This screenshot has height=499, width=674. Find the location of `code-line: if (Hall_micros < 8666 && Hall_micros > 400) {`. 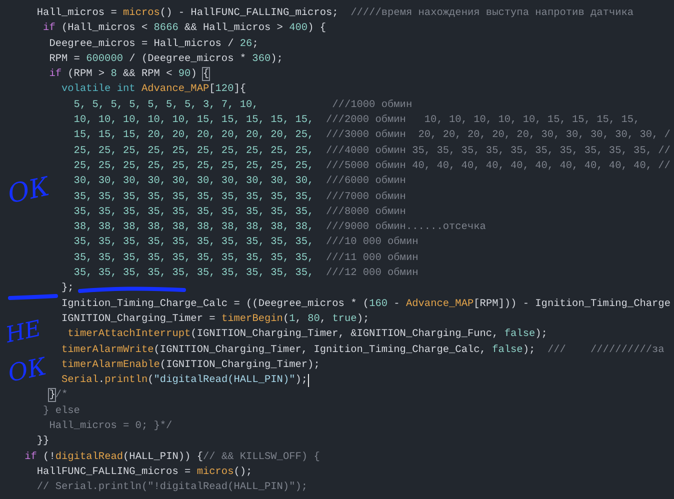

code-line: if (Hall_micros < 8666 && Hall_micros > 400) { is located at coordinates (184, 28).